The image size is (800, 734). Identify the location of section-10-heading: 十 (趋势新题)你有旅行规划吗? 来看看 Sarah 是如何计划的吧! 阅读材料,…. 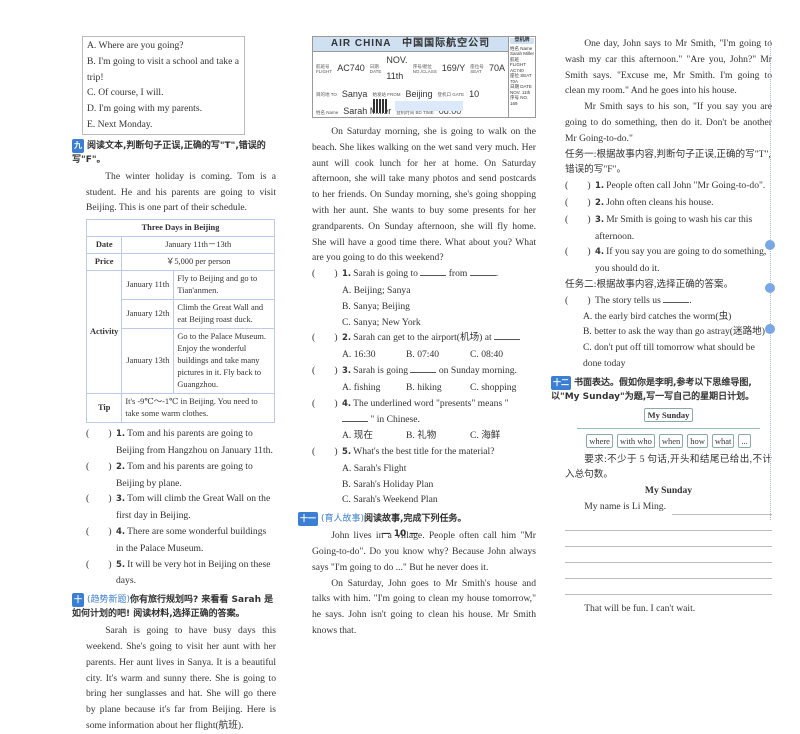
(174, 607).